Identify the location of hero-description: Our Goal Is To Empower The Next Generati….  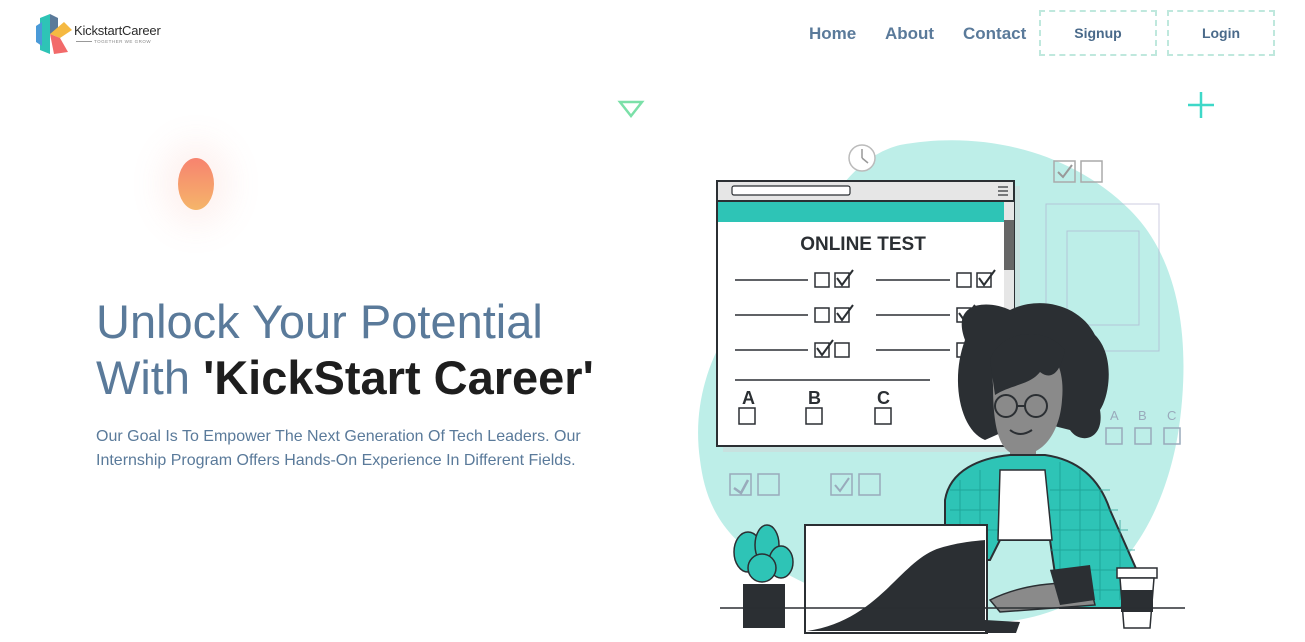
(338, 448).